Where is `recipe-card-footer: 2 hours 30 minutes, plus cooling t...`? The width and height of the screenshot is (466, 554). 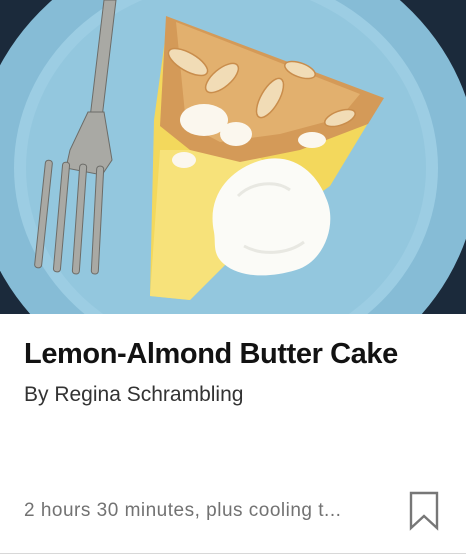
recipe-card-footer: 2 hours 30 minutes, plus cooling t... is located at coordinates (233, 512).